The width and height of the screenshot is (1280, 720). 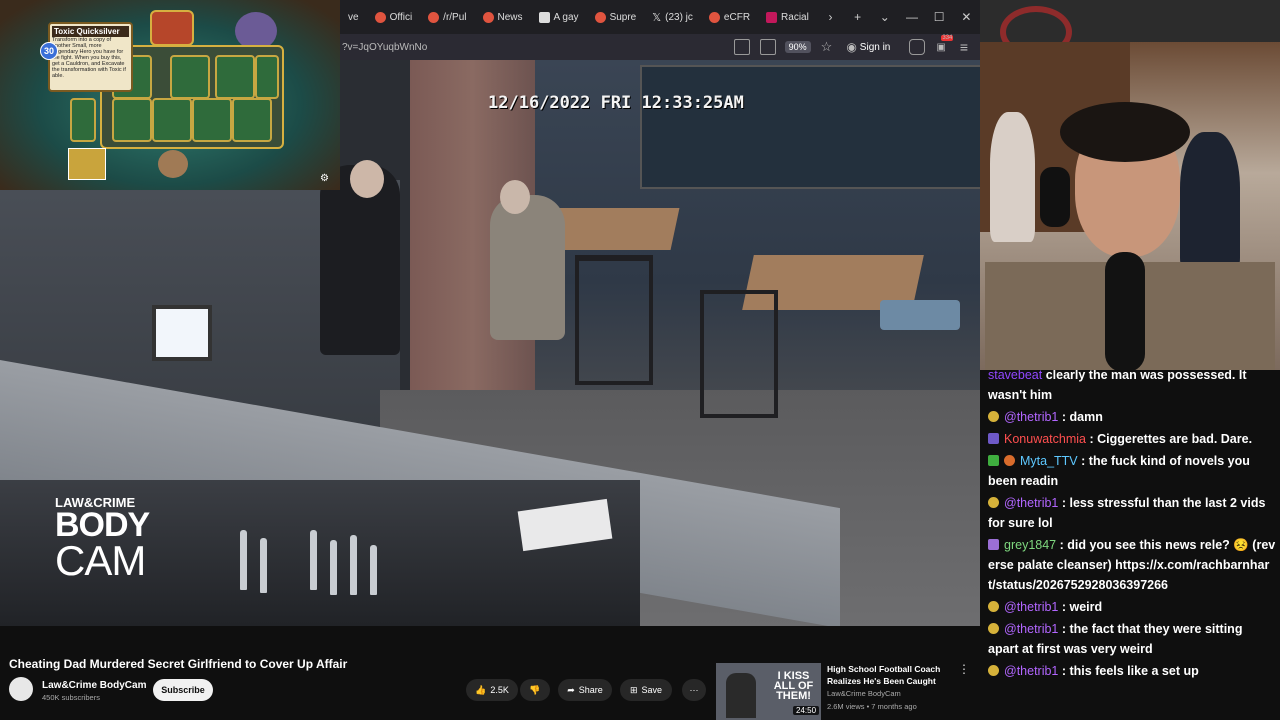 What do you see at coordinates (964, 47) in the screenshot?
I see `menu-icon: ≡` at bounding box center [964, 47].